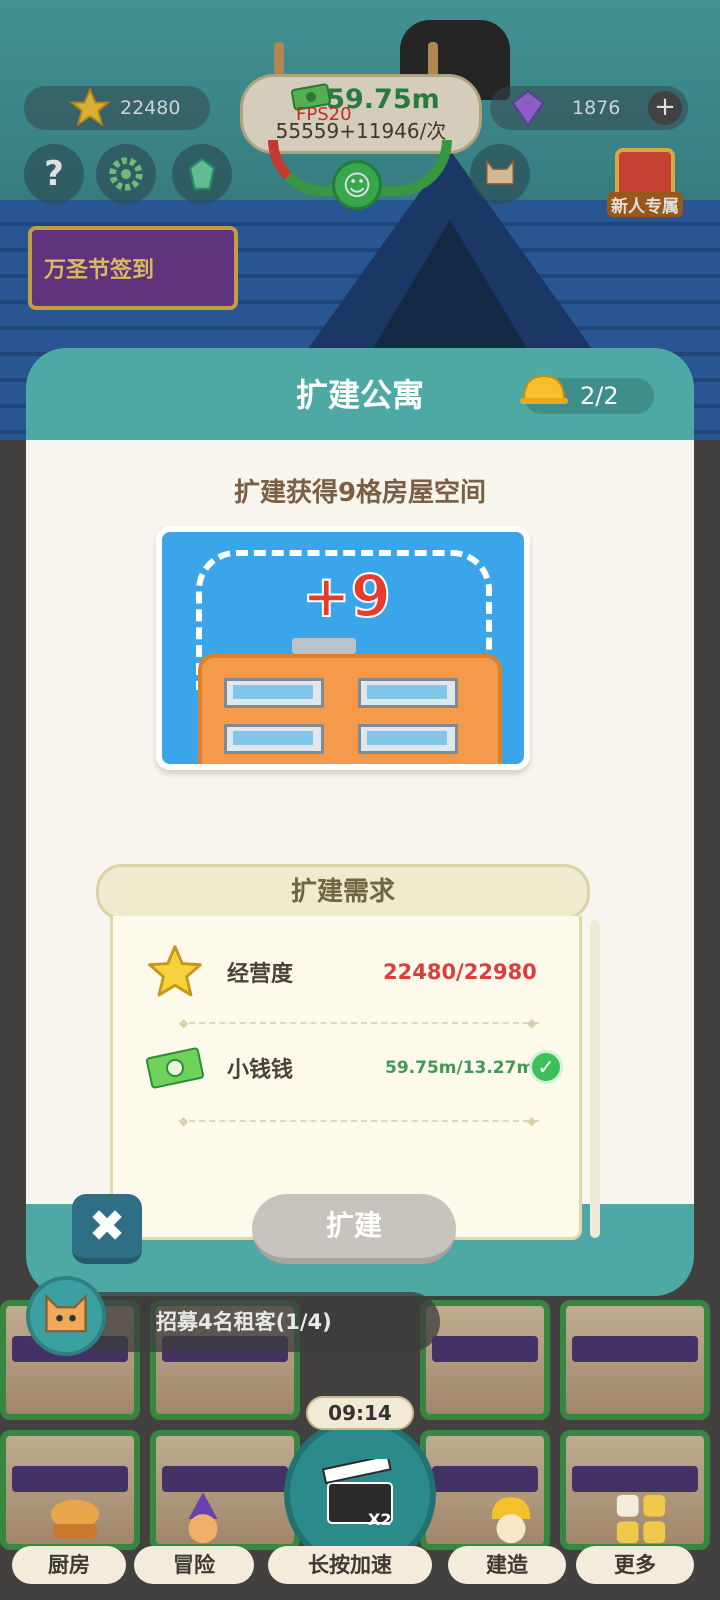 The image size is (720, 1600). I want to click on close-icon: ✖, so click(107, 1226).